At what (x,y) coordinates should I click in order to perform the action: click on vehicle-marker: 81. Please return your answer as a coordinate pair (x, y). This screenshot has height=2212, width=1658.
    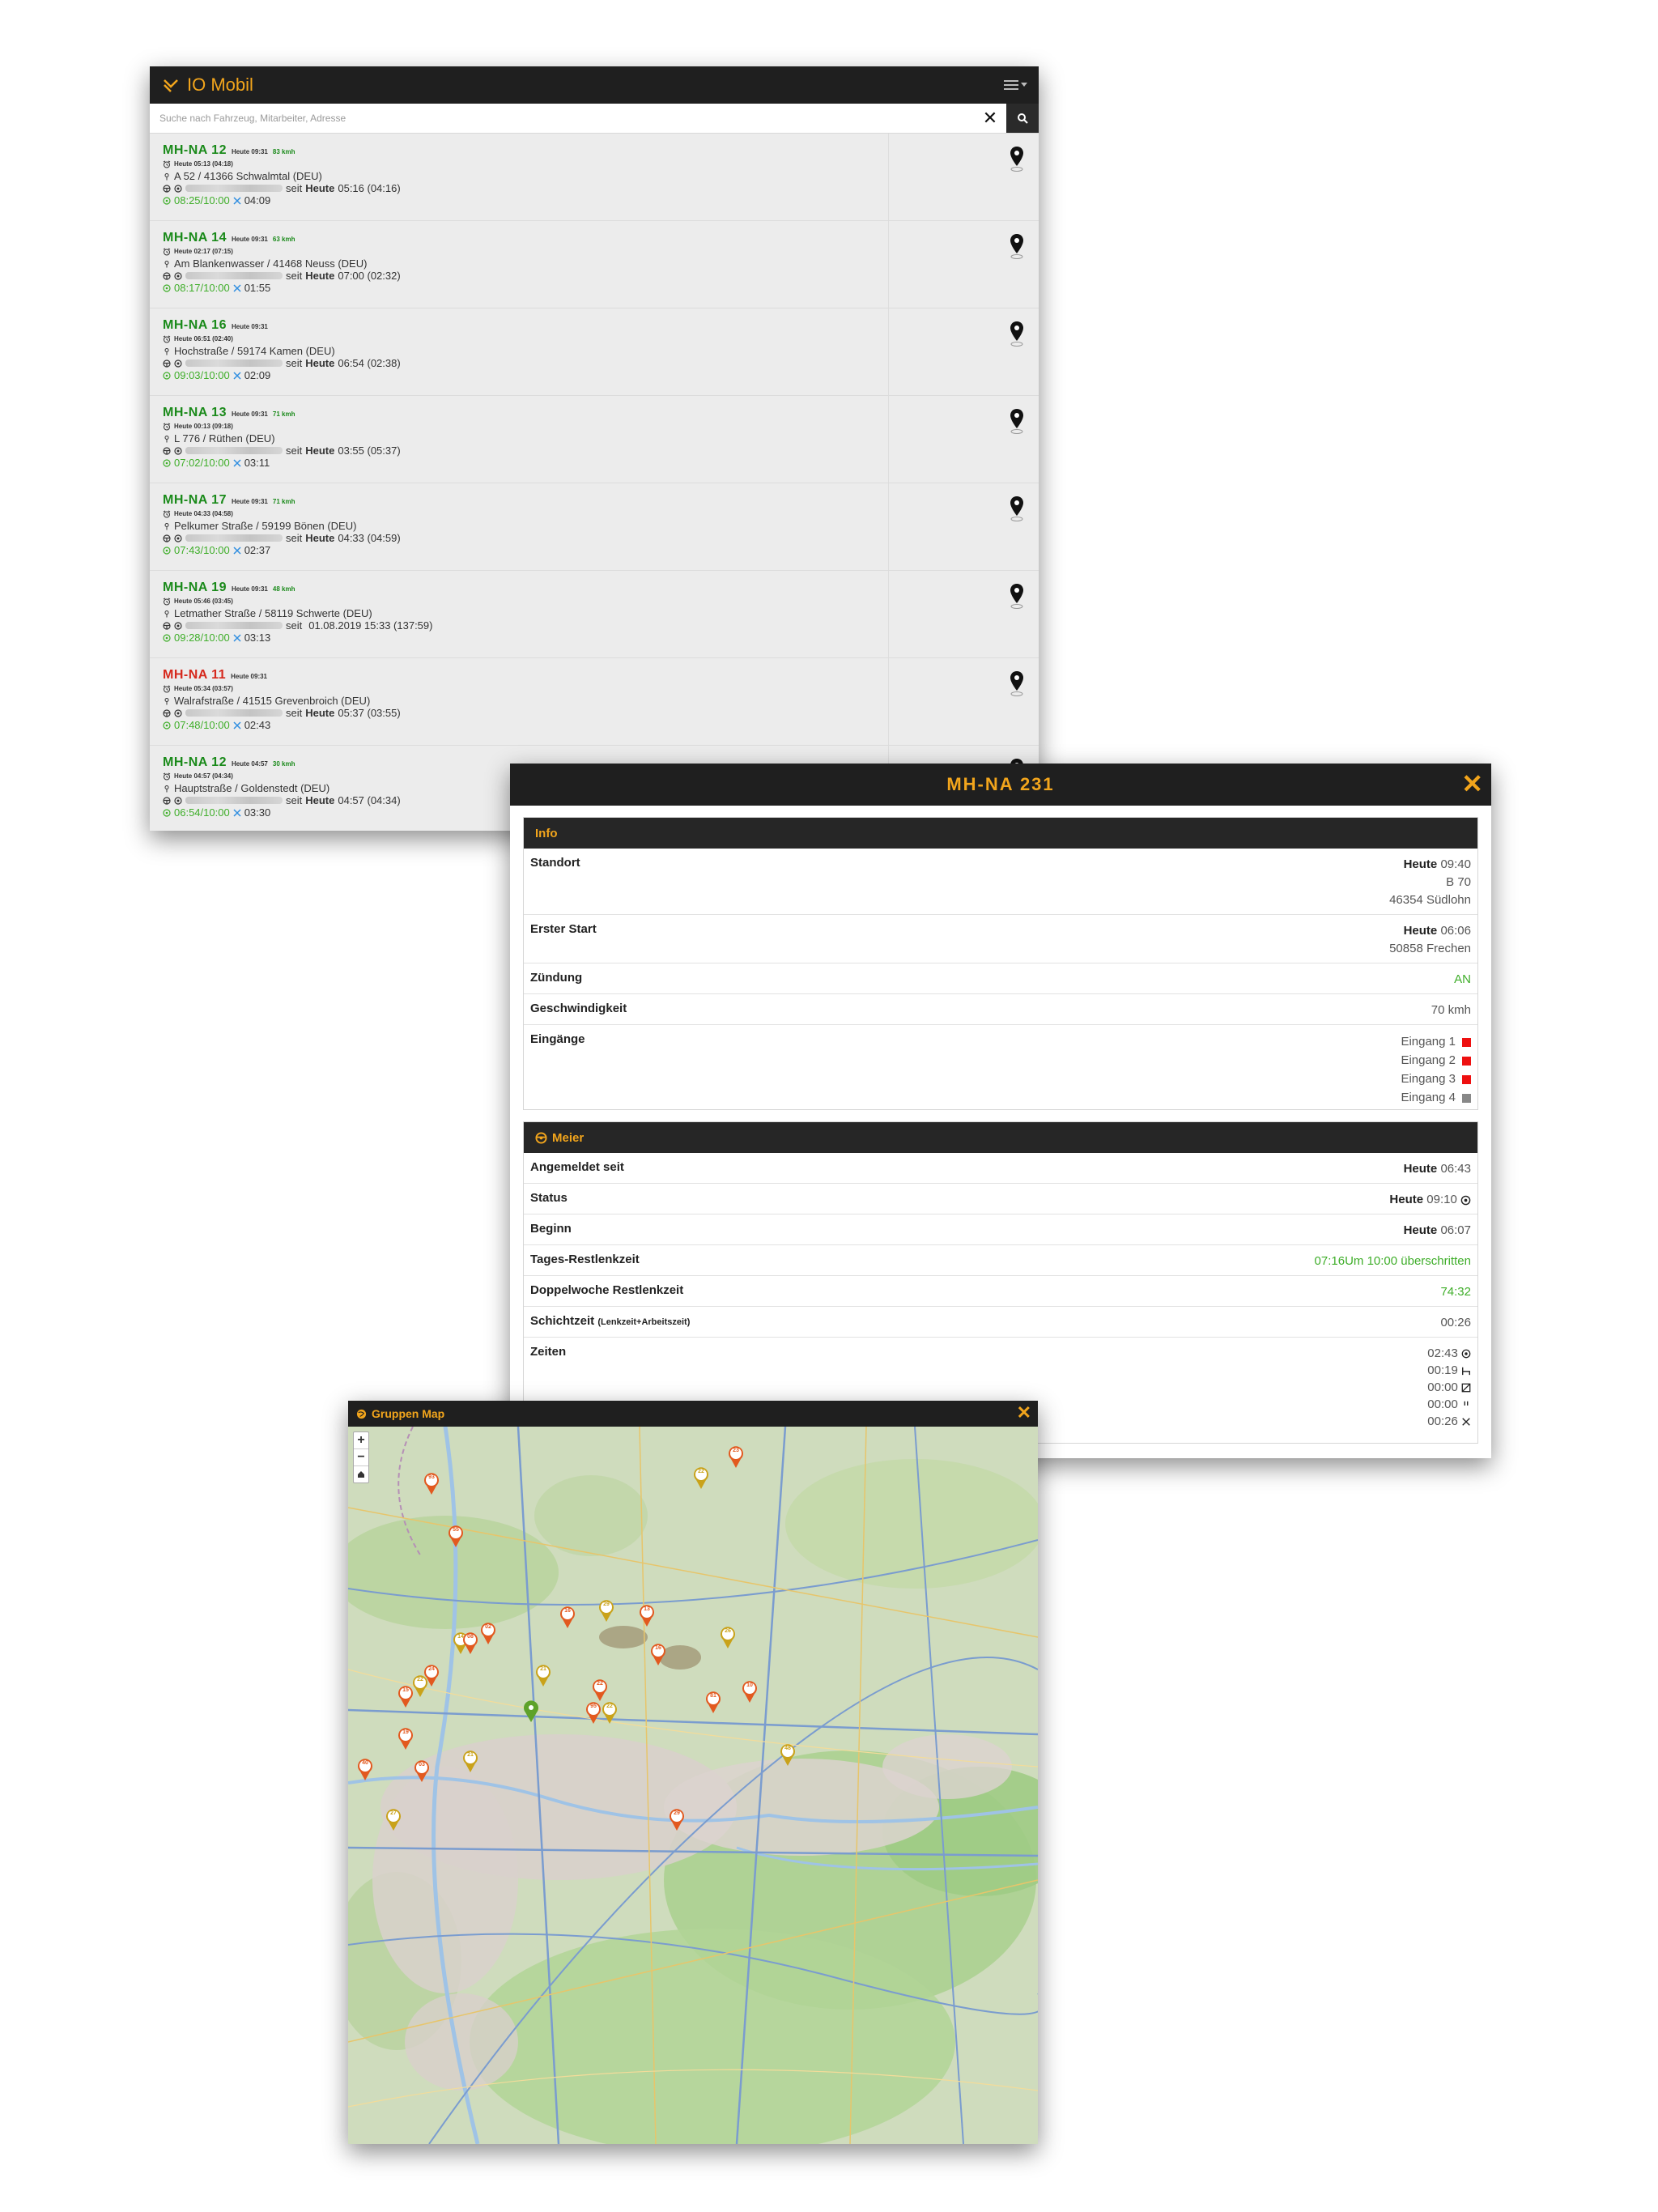
    Looking at the image, I should click on (713, 1702).